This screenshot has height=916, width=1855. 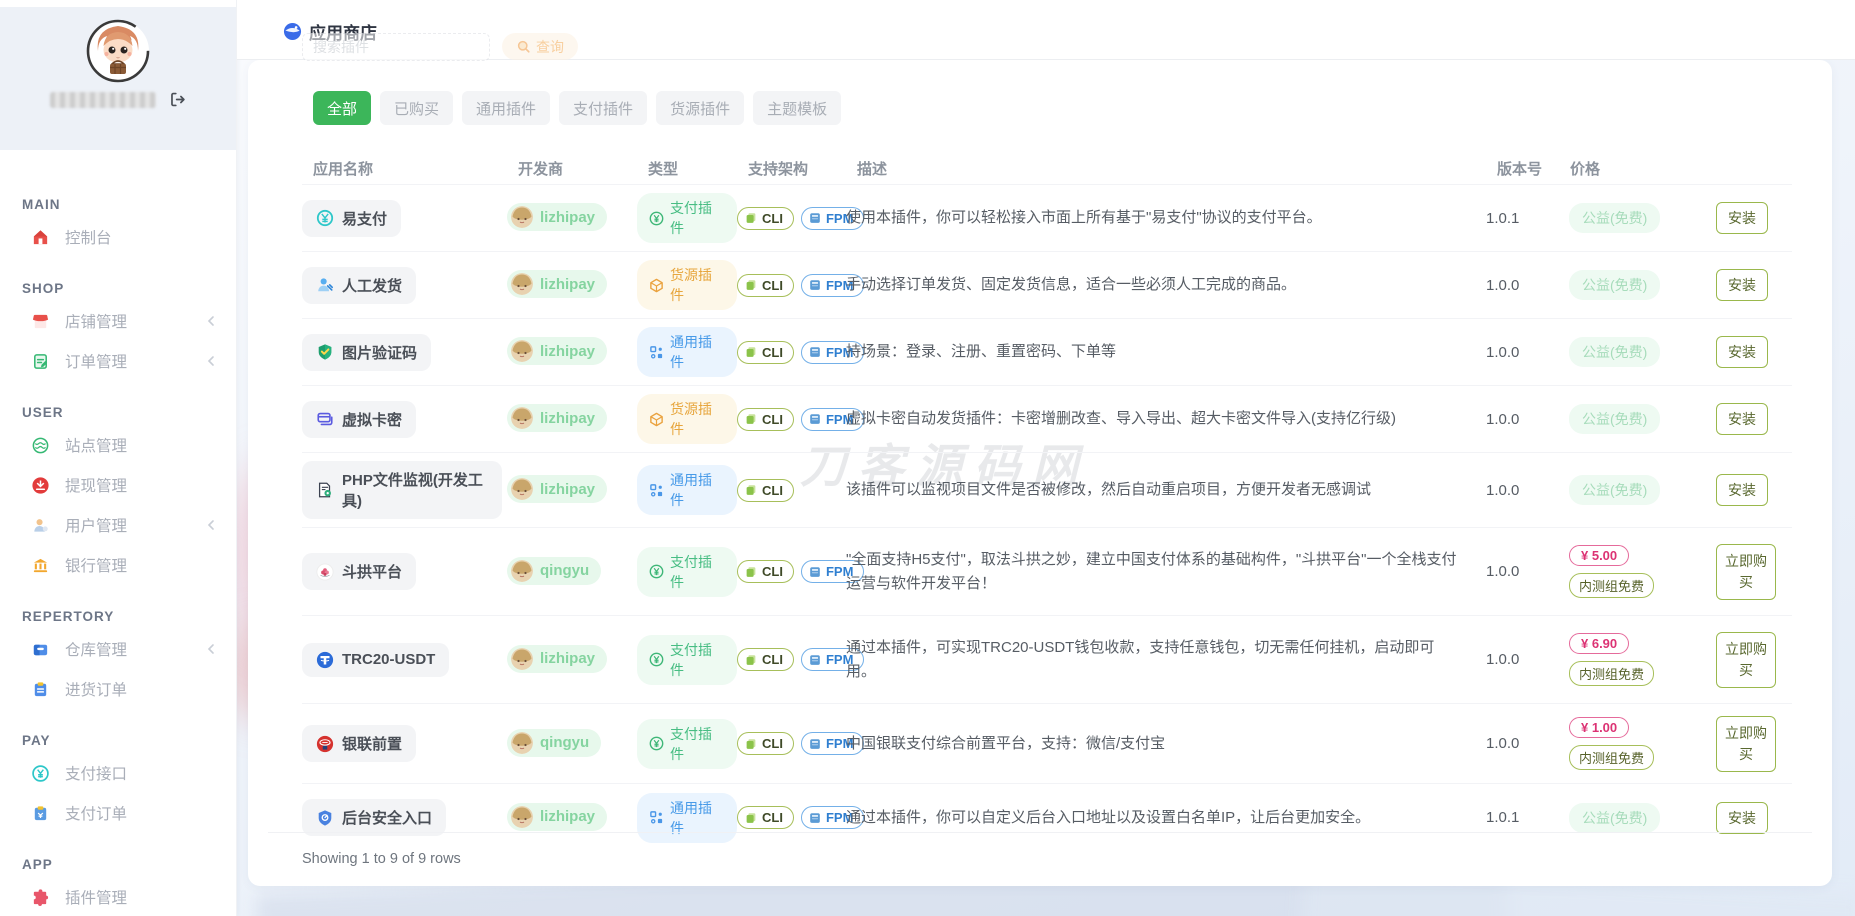 What do you see at coordinates (118, 773) in the screenshot?
I see `sidebar-item: 支付接口` at bounding box center [118, 773].